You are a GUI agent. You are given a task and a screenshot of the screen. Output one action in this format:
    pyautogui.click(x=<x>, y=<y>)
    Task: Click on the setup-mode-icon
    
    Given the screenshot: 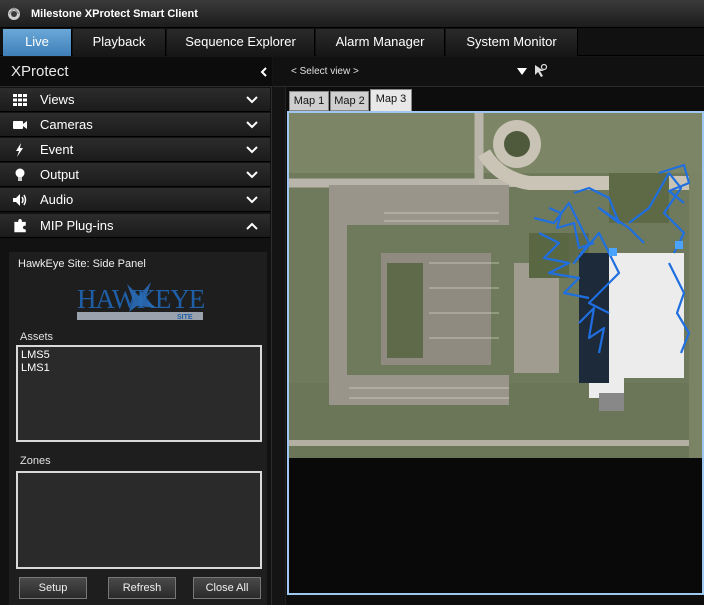 What is the action you would take?
    pyautogui.click(x=540, y=71)
    